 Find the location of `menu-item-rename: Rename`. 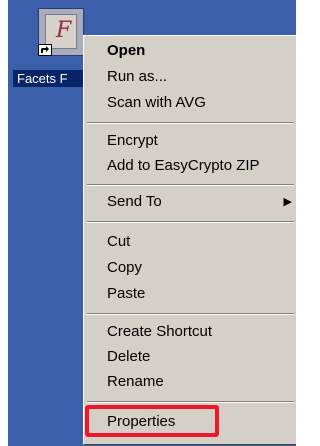

menu-item-rename: Rename is located at coordinates (190, 382).